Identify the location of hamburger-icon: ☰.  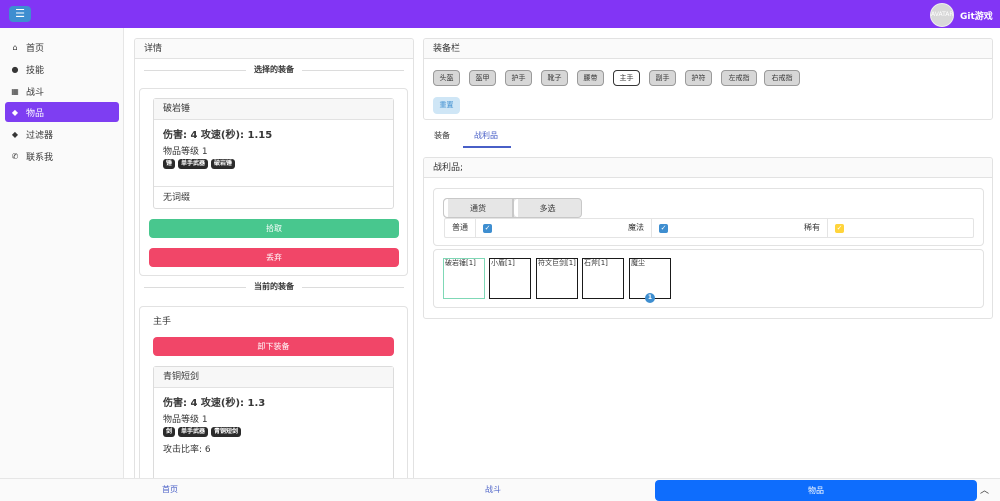
(20, 14).